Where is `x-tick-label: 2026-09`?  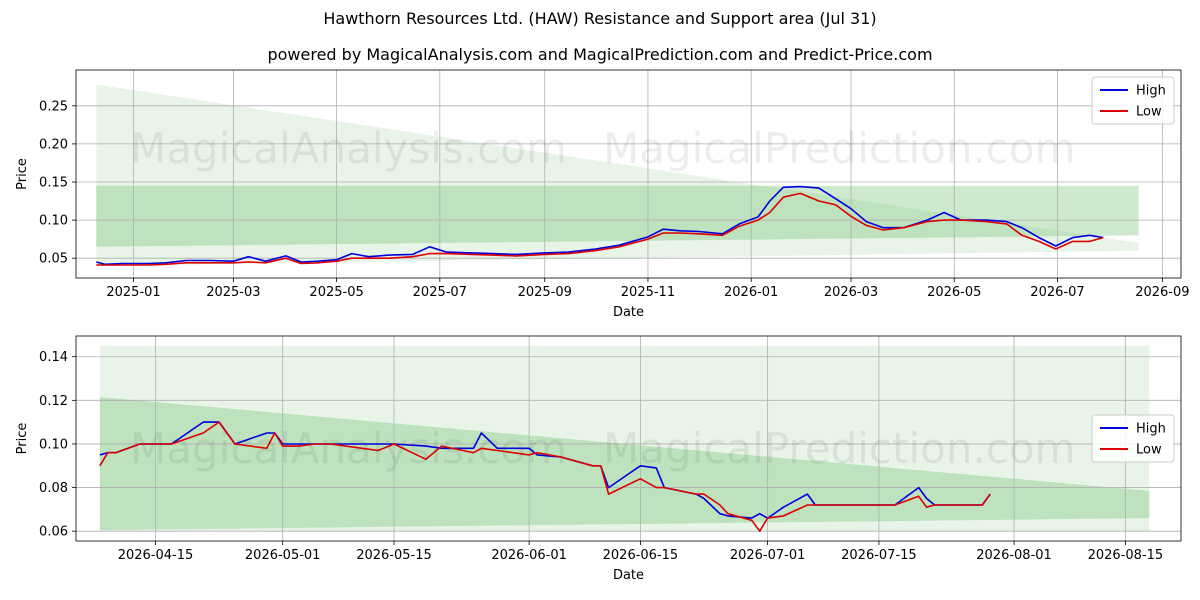 x-tick-label: 2026-09 is located at coordinates (1162, 292).